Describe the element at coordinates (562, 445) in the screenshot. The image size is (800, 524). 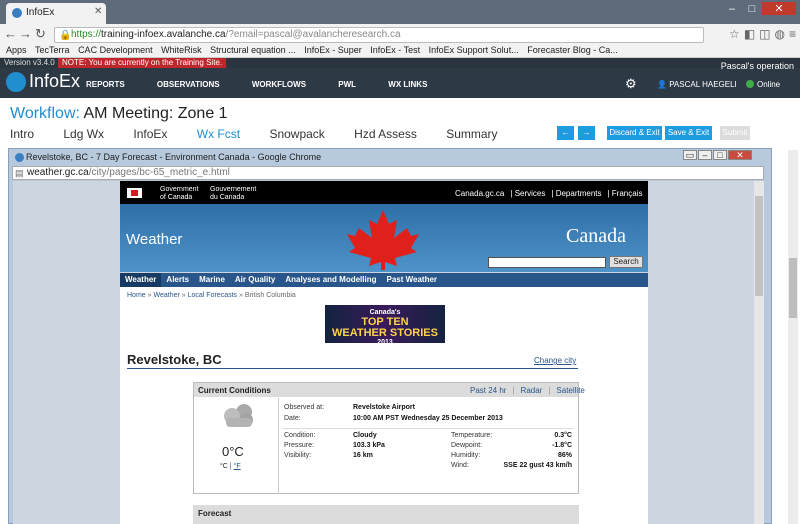
I see `dewpoint-value: -1.8°C` at that location.